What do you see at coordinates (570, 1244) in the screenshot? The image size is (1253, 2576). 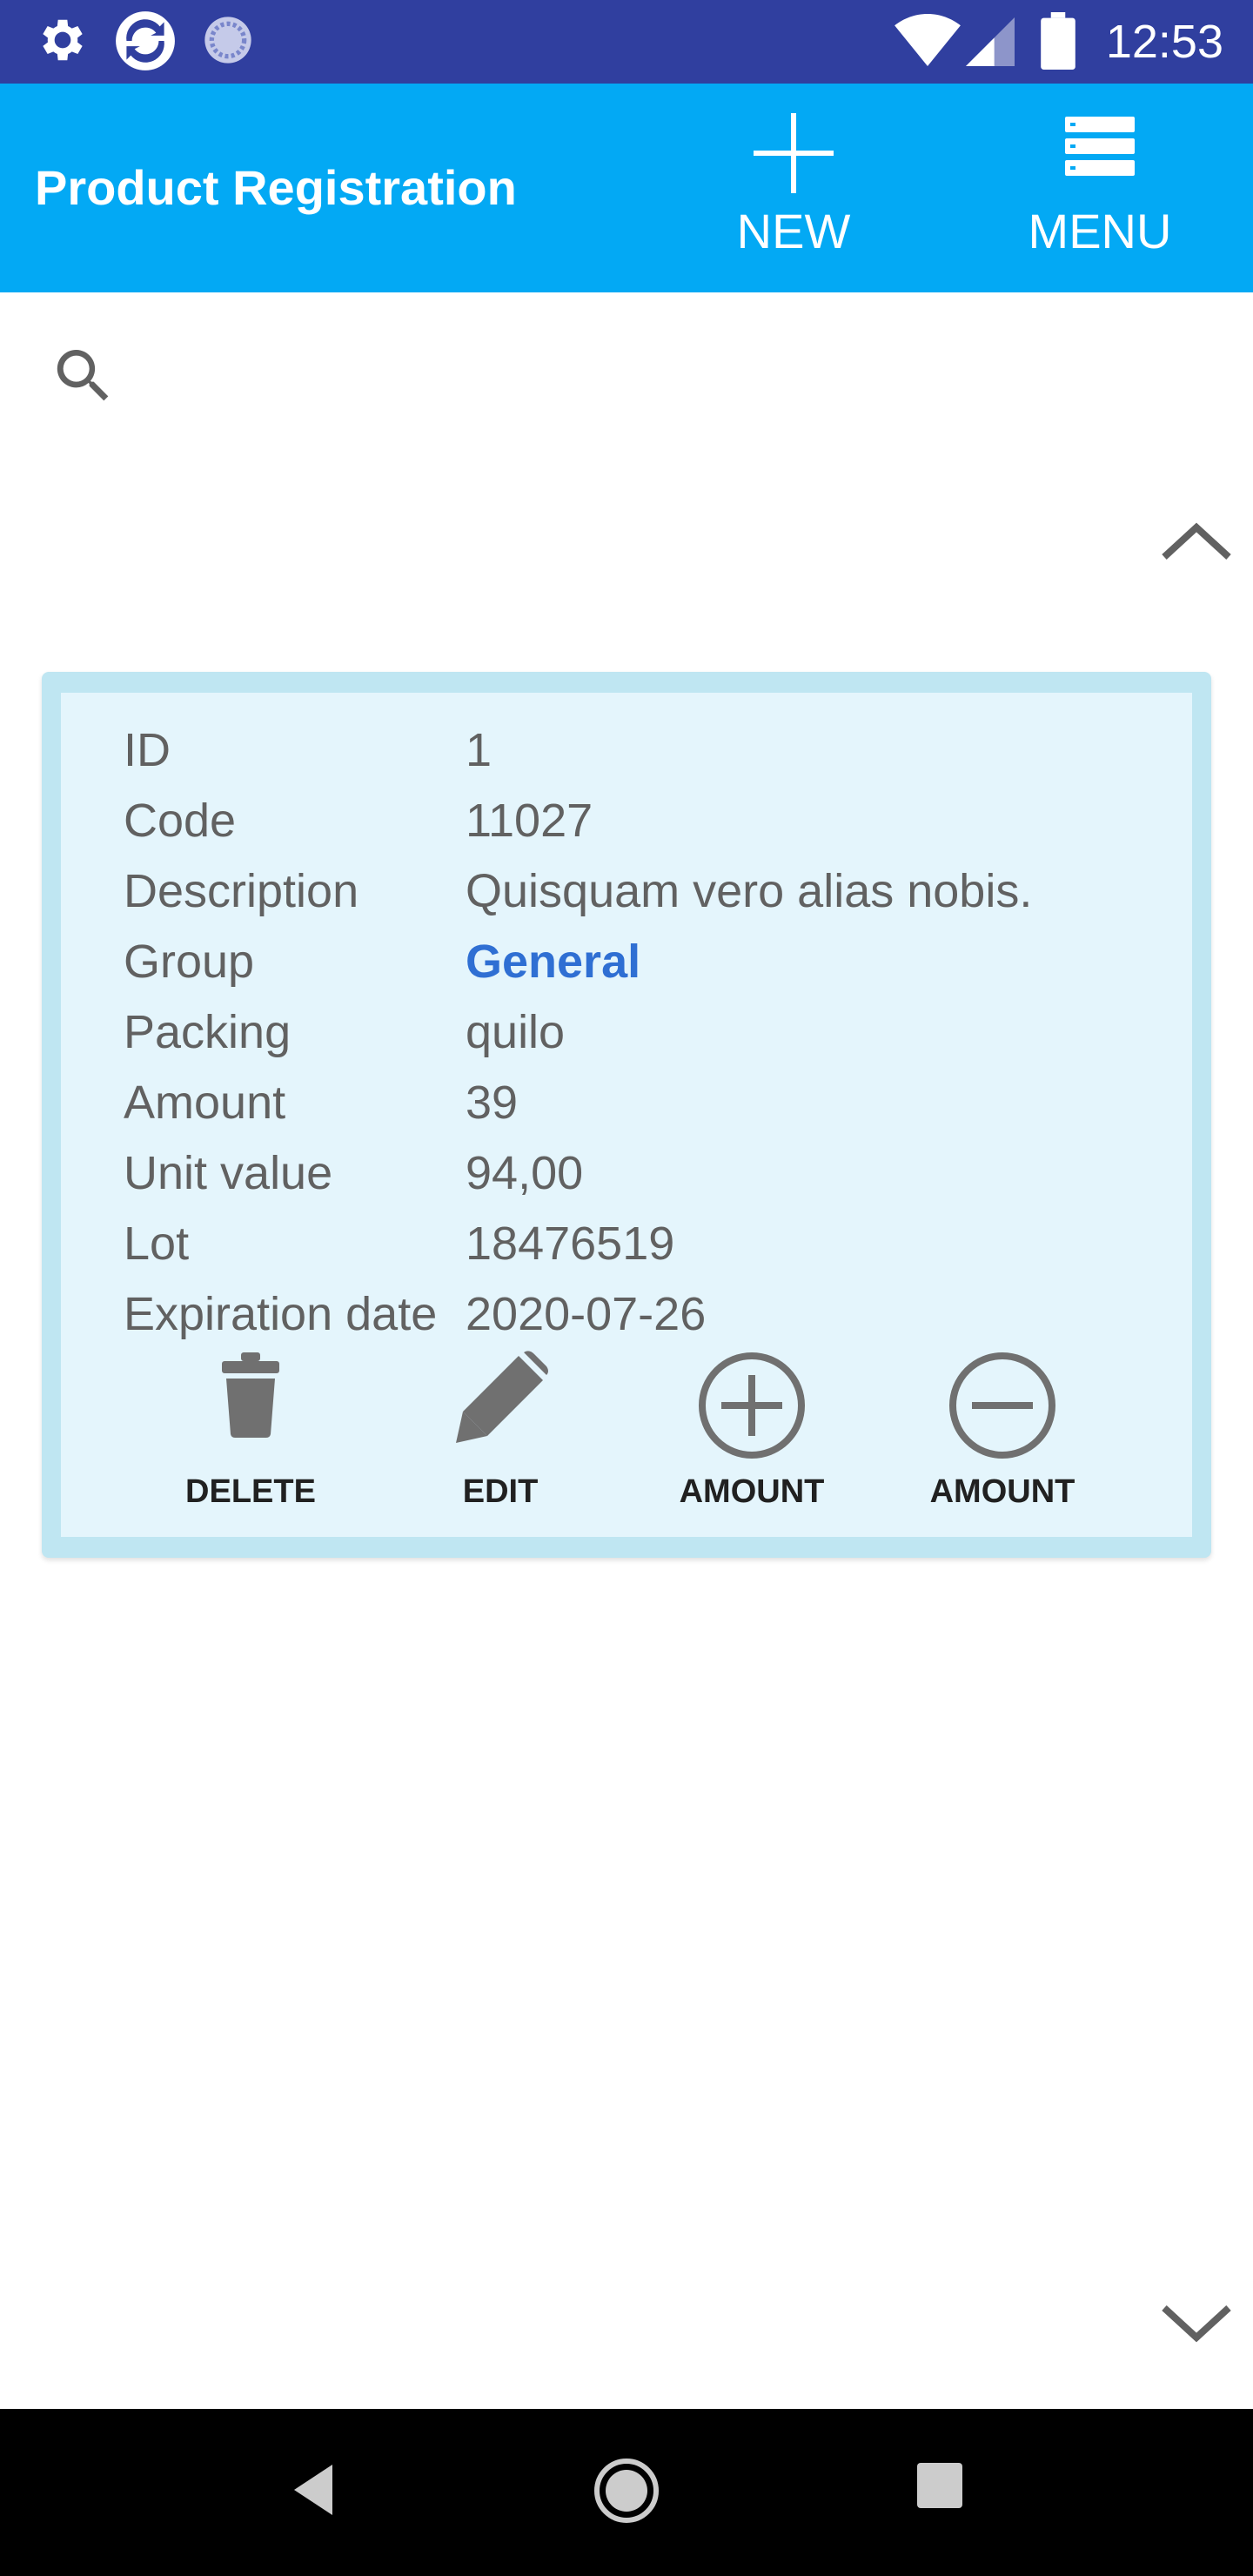 I see `field-value: 18476519` at bounding box center [570, 1244].